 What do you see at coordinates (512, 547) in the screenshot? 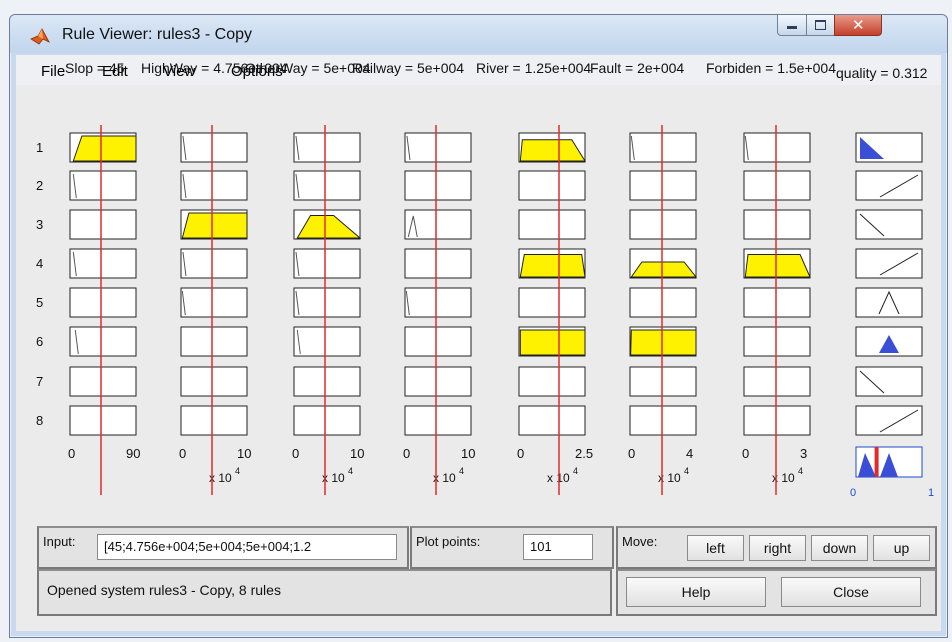
I see `plot-points-panel: Plot points: 101` at bounding box center [512, 547].